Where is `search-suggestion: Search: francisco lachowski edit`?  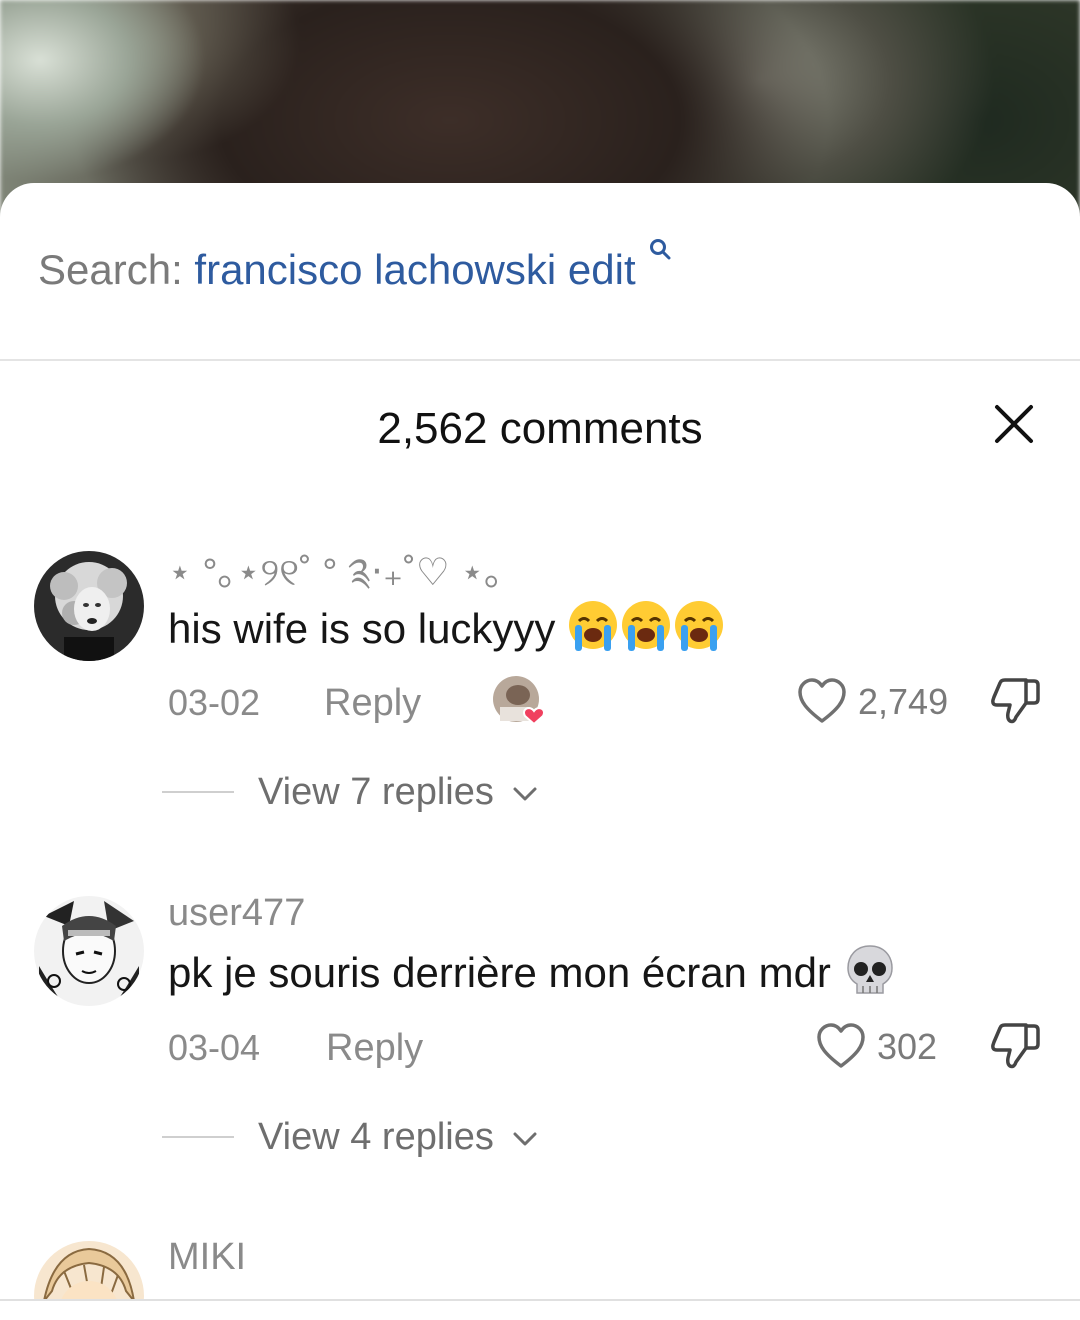
search-suggestion: Search: francisco lachowski edit is located at coordinates (354, 267).